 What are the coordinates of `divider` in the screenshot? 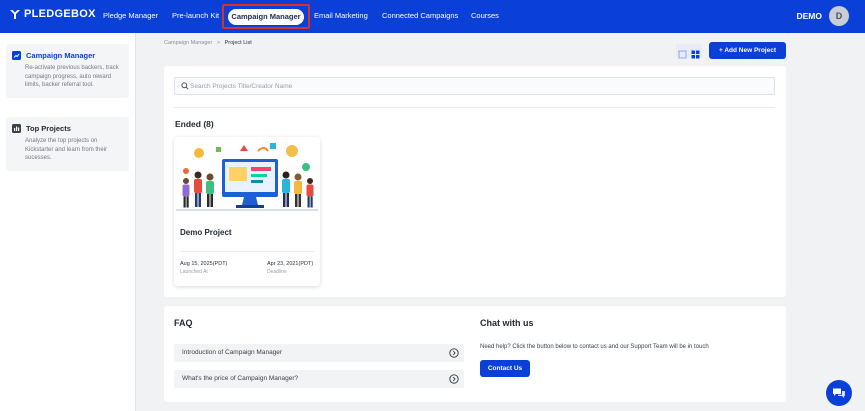 It's located at (474, 107).